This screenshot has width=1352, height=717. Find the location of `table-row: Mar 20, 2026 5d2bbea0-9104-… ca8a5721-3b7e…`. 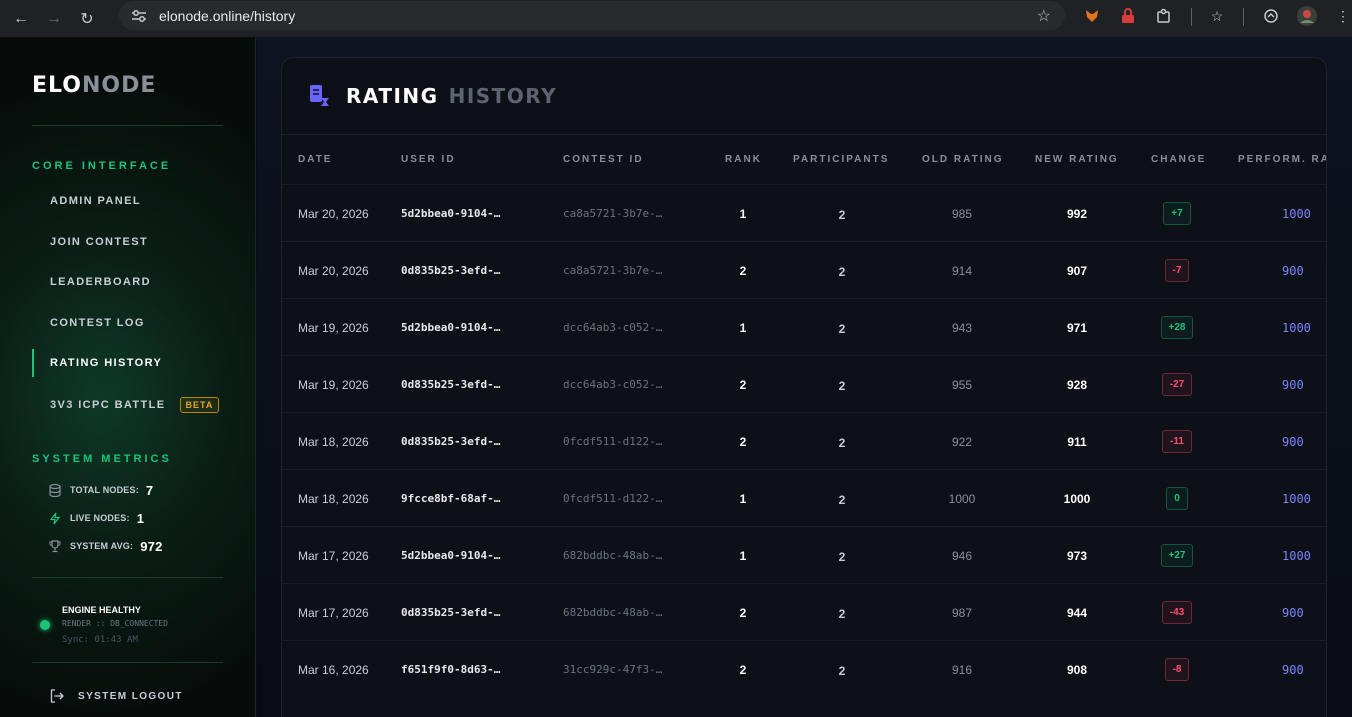

table-row: Mar 20, 2026 5d2bbea0-9104-… ca8a5721-3b7e… is located at coordinates (804, 213).